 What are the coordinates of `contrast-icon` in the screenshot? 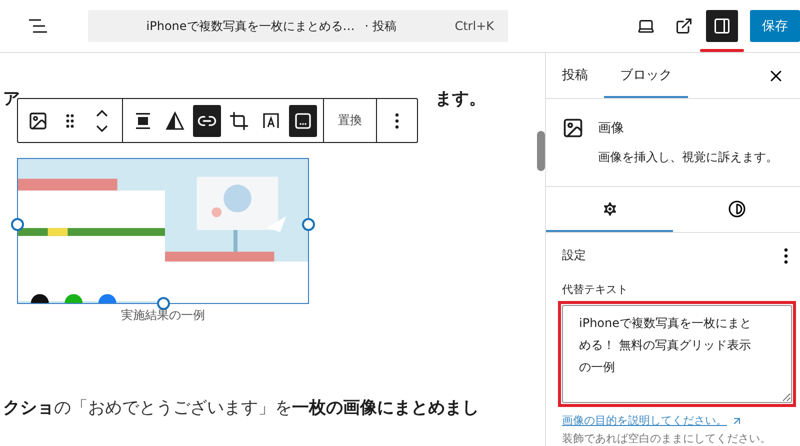 It's located at (737, 209).